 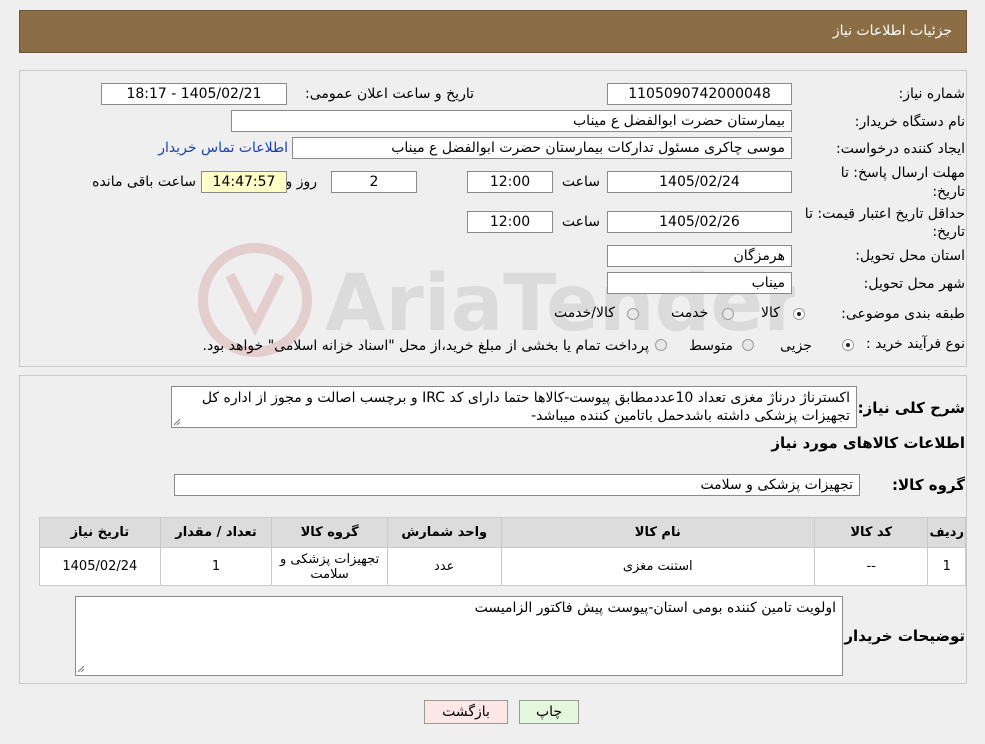 What do you see at coordinates (374, 182) in the screenshot?
I see `remaining-days-field: 2` at bounding box center [374, 182].